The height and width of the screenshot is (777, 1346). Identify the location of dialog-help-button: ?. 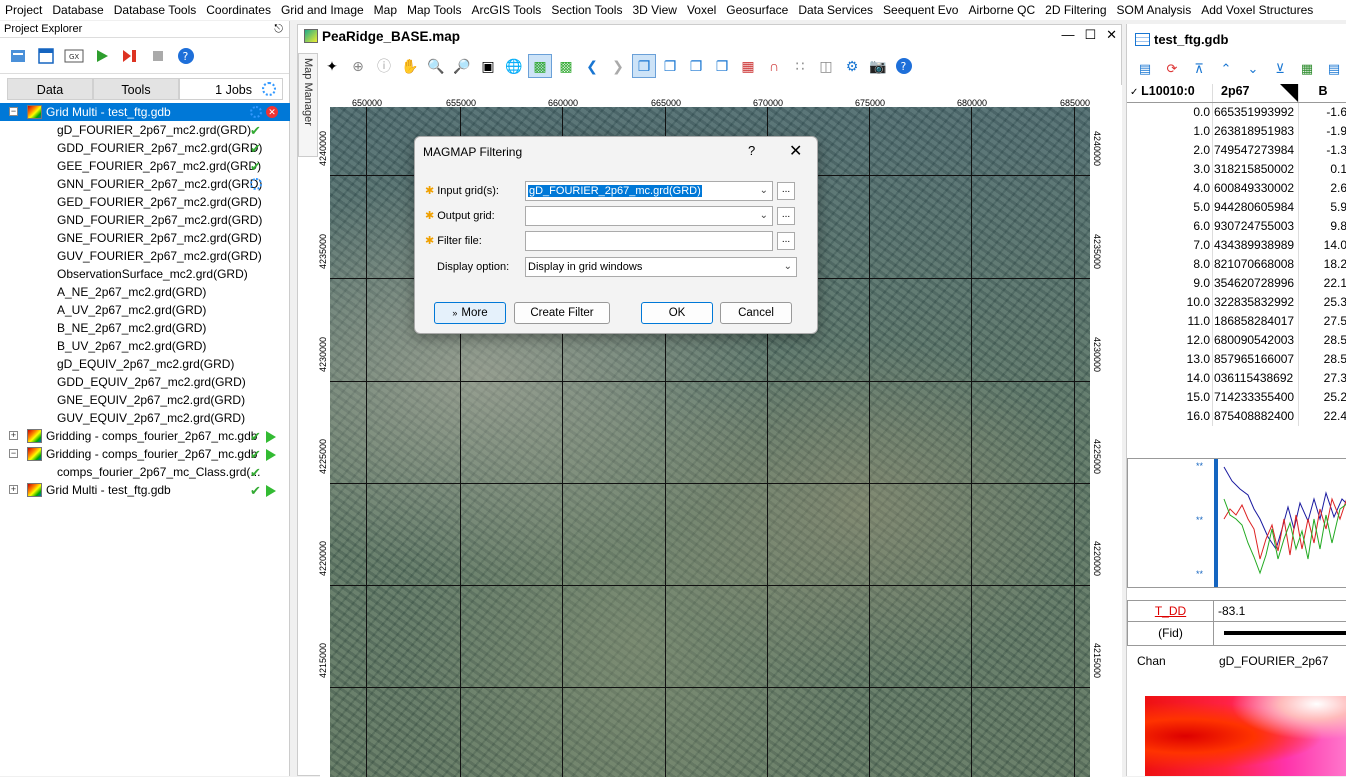
(751, 150).